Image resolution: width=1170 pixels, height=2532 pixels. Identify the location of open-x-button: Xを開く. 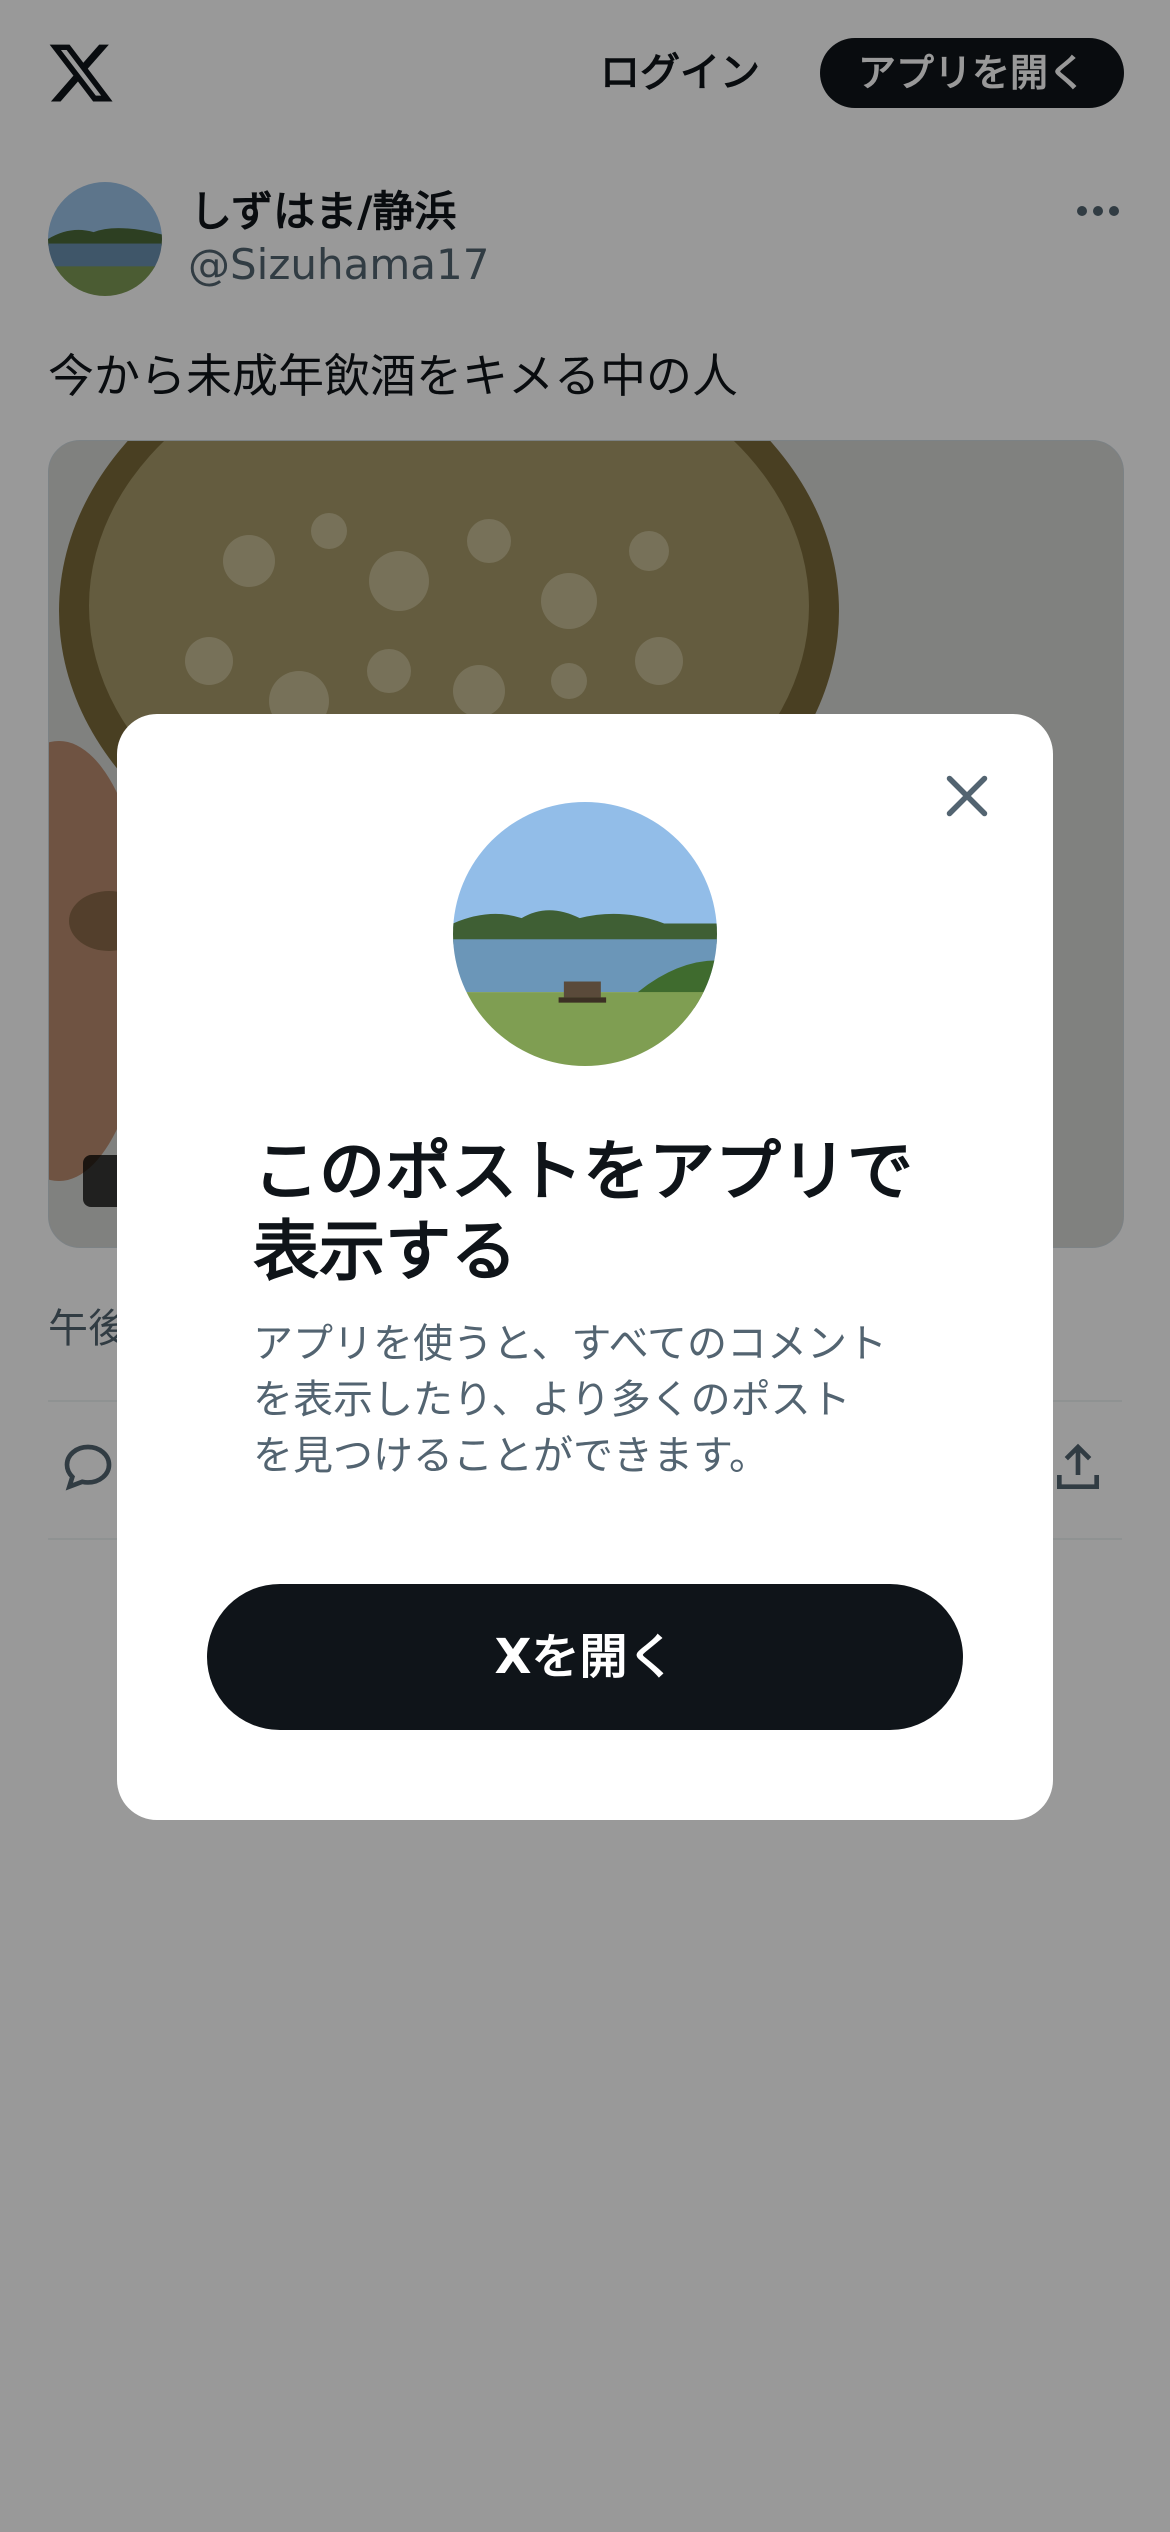
(585, 1657).